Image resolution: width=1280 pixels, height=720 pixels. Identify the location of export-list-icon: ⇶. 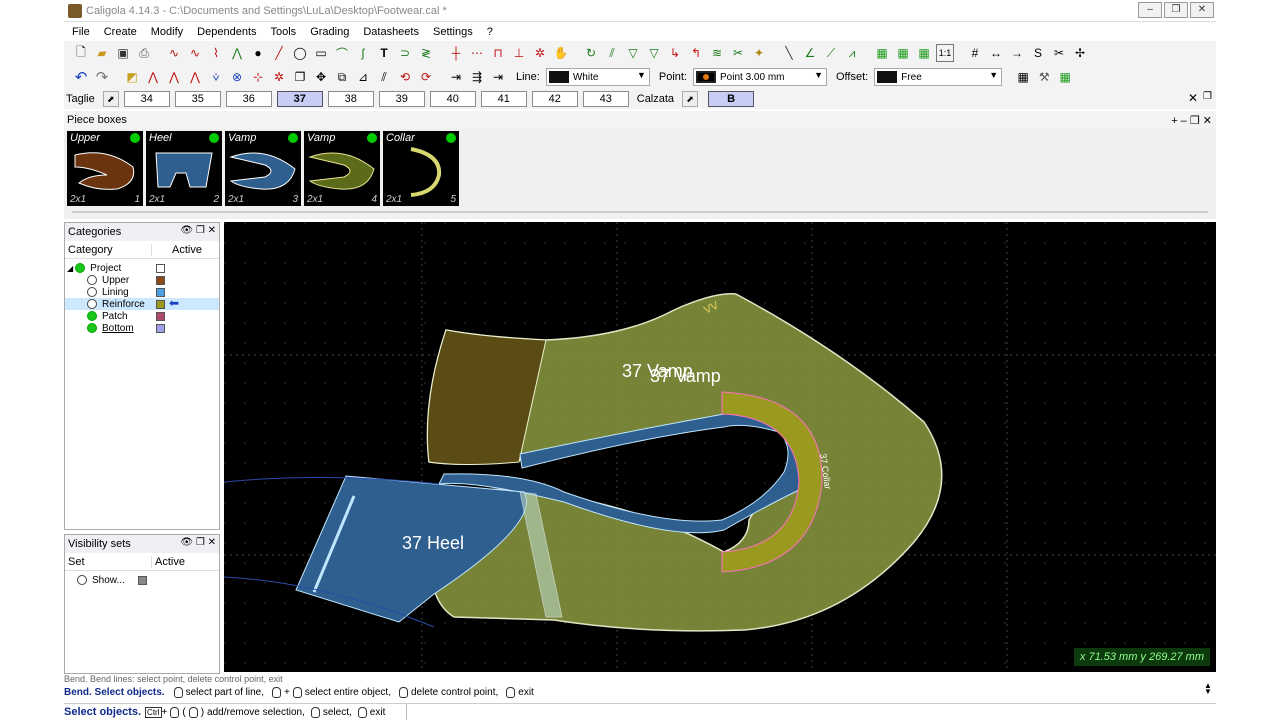
(477, 77).